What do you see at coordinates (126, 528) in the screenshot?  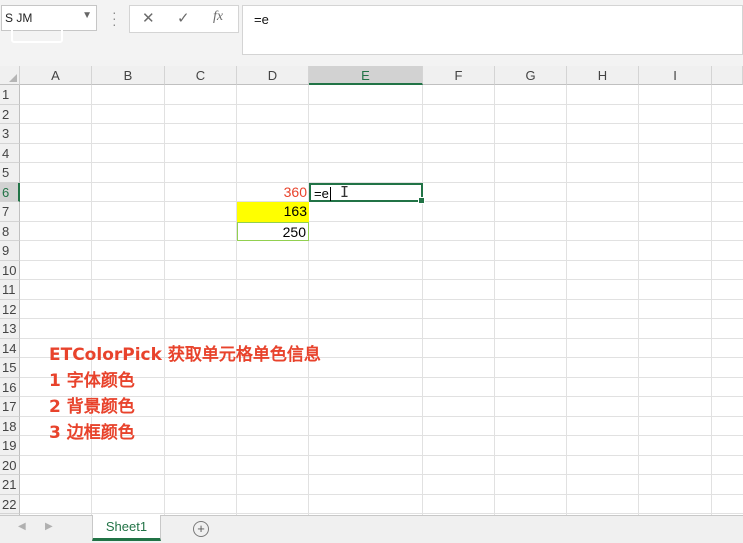 I see `sheet-tab-sheet1: Sheet1` at bounding box center [126, 528].